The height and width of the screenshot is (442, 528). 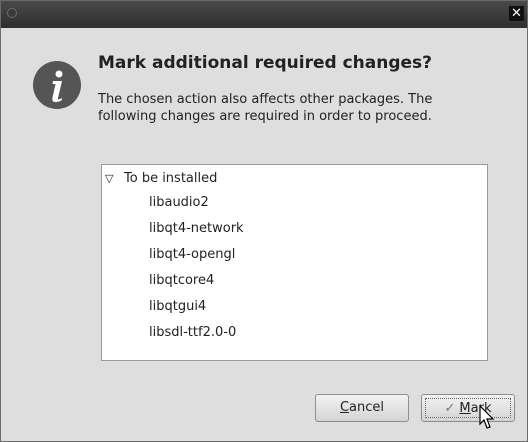 I want to click on mark-button-focus: ✓Mark, so click(x=468, y=408).